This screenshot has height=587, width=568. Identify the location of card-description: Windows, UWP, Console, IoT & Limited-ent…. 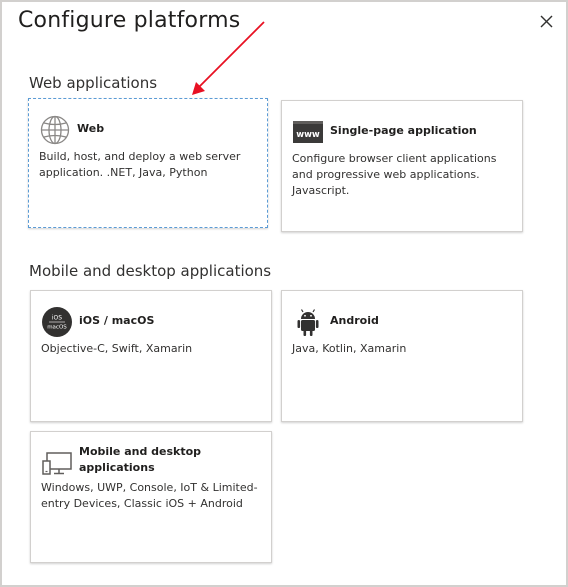
(149, 495).